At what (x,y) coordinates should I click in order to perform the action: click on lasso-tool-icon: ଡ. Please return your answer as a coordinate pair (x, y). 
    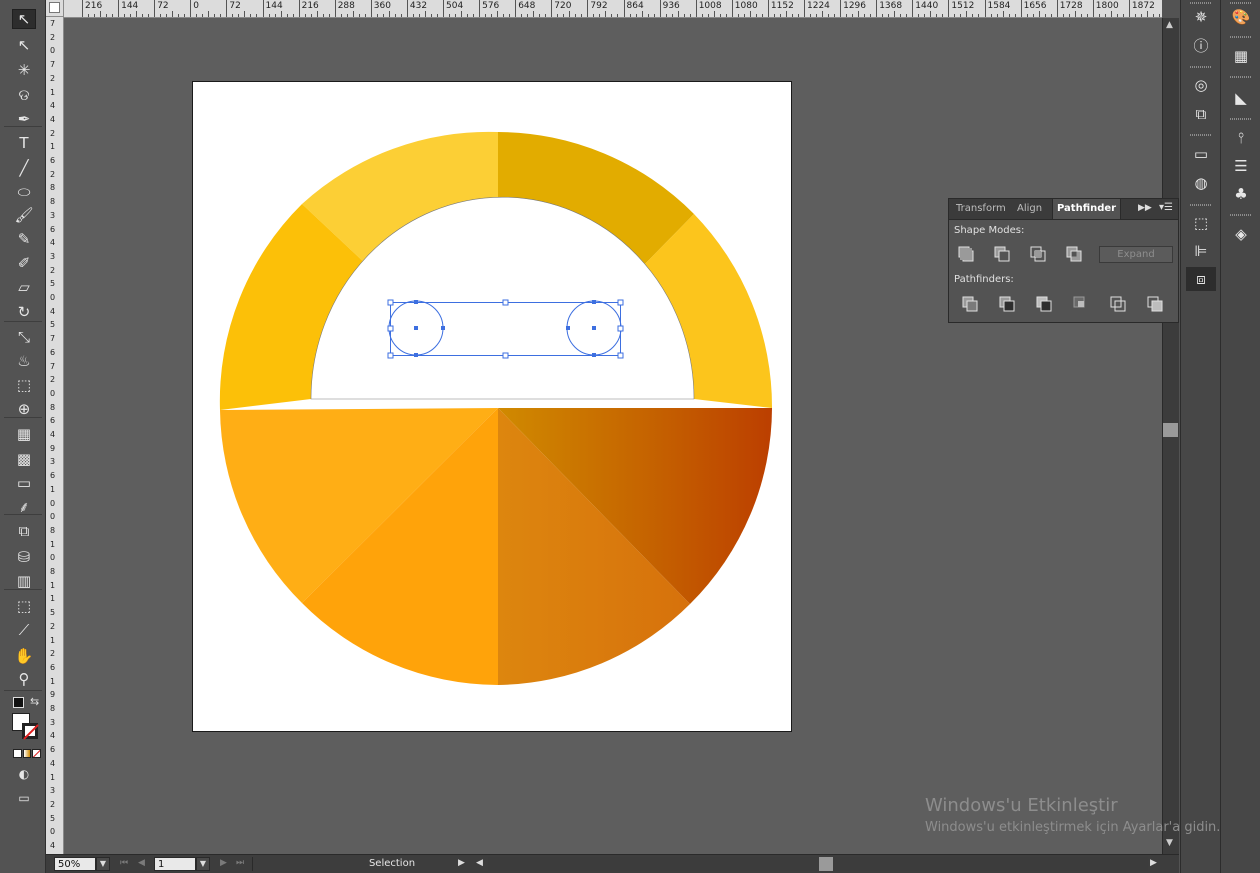
    Looking at the image, I should click on (24, 95).